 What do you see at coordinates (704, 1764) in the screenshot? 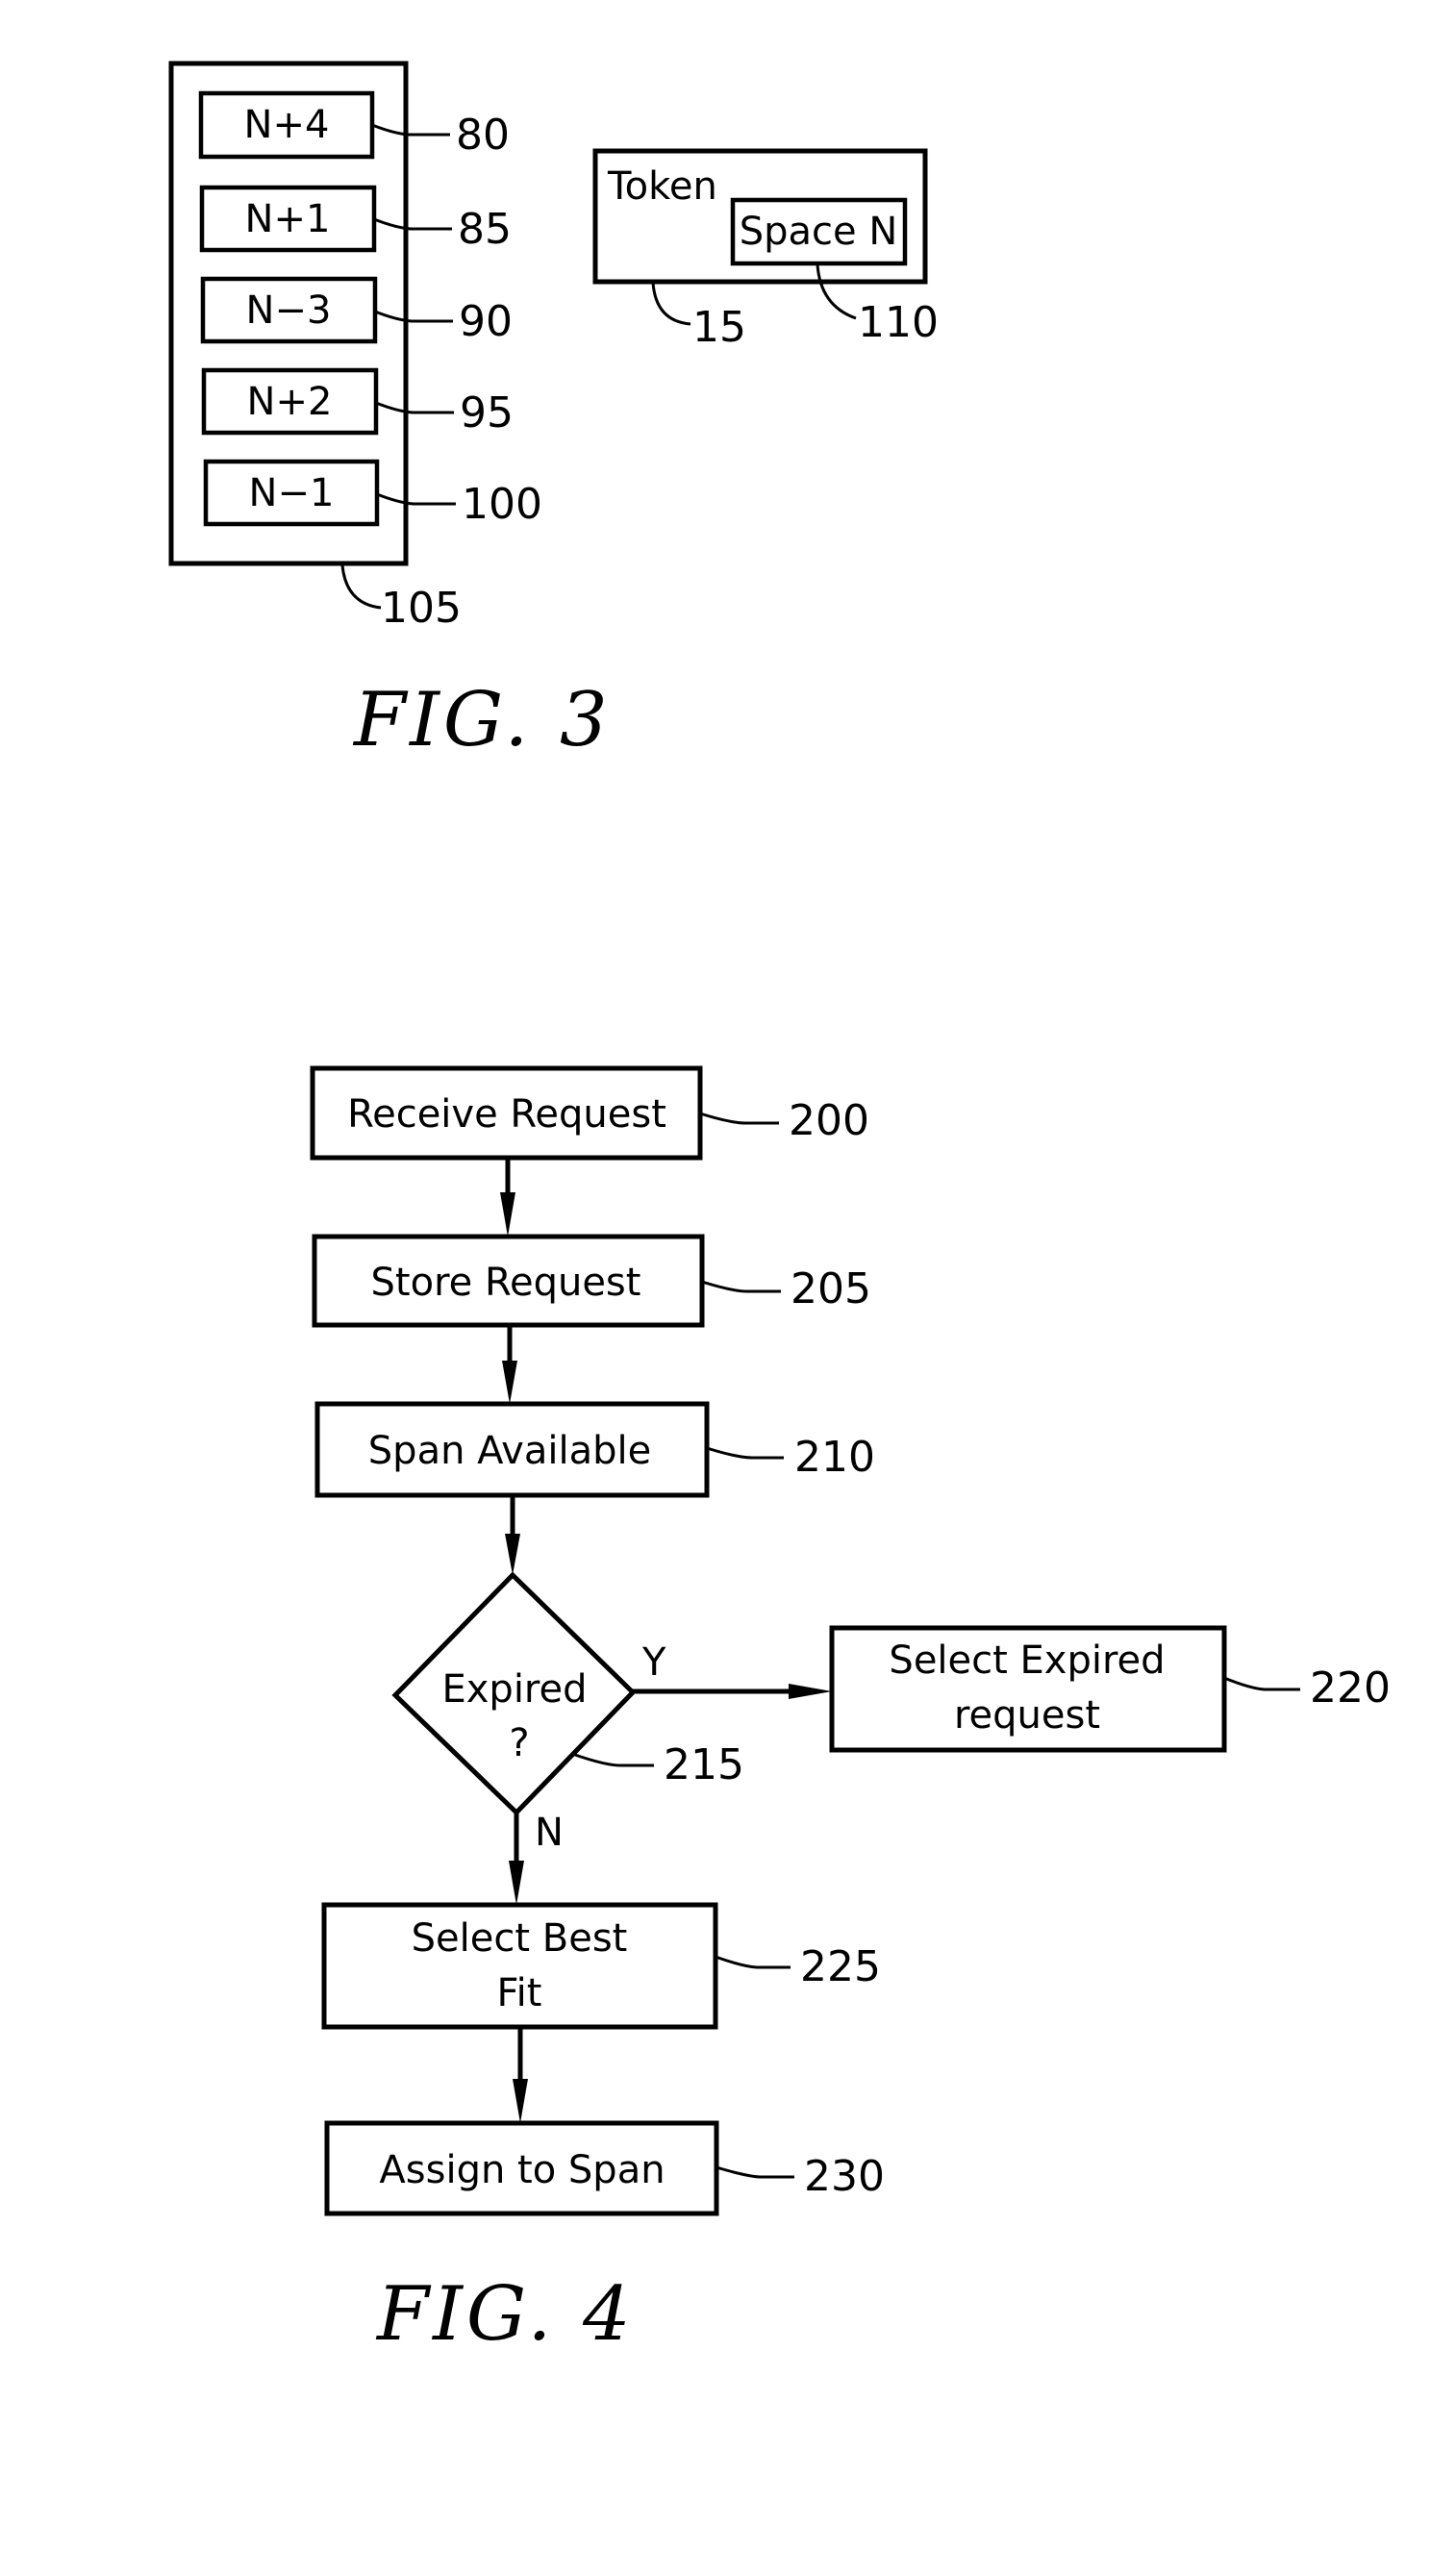
I see `ref-number: 215` at bounding box center [704, 1764].